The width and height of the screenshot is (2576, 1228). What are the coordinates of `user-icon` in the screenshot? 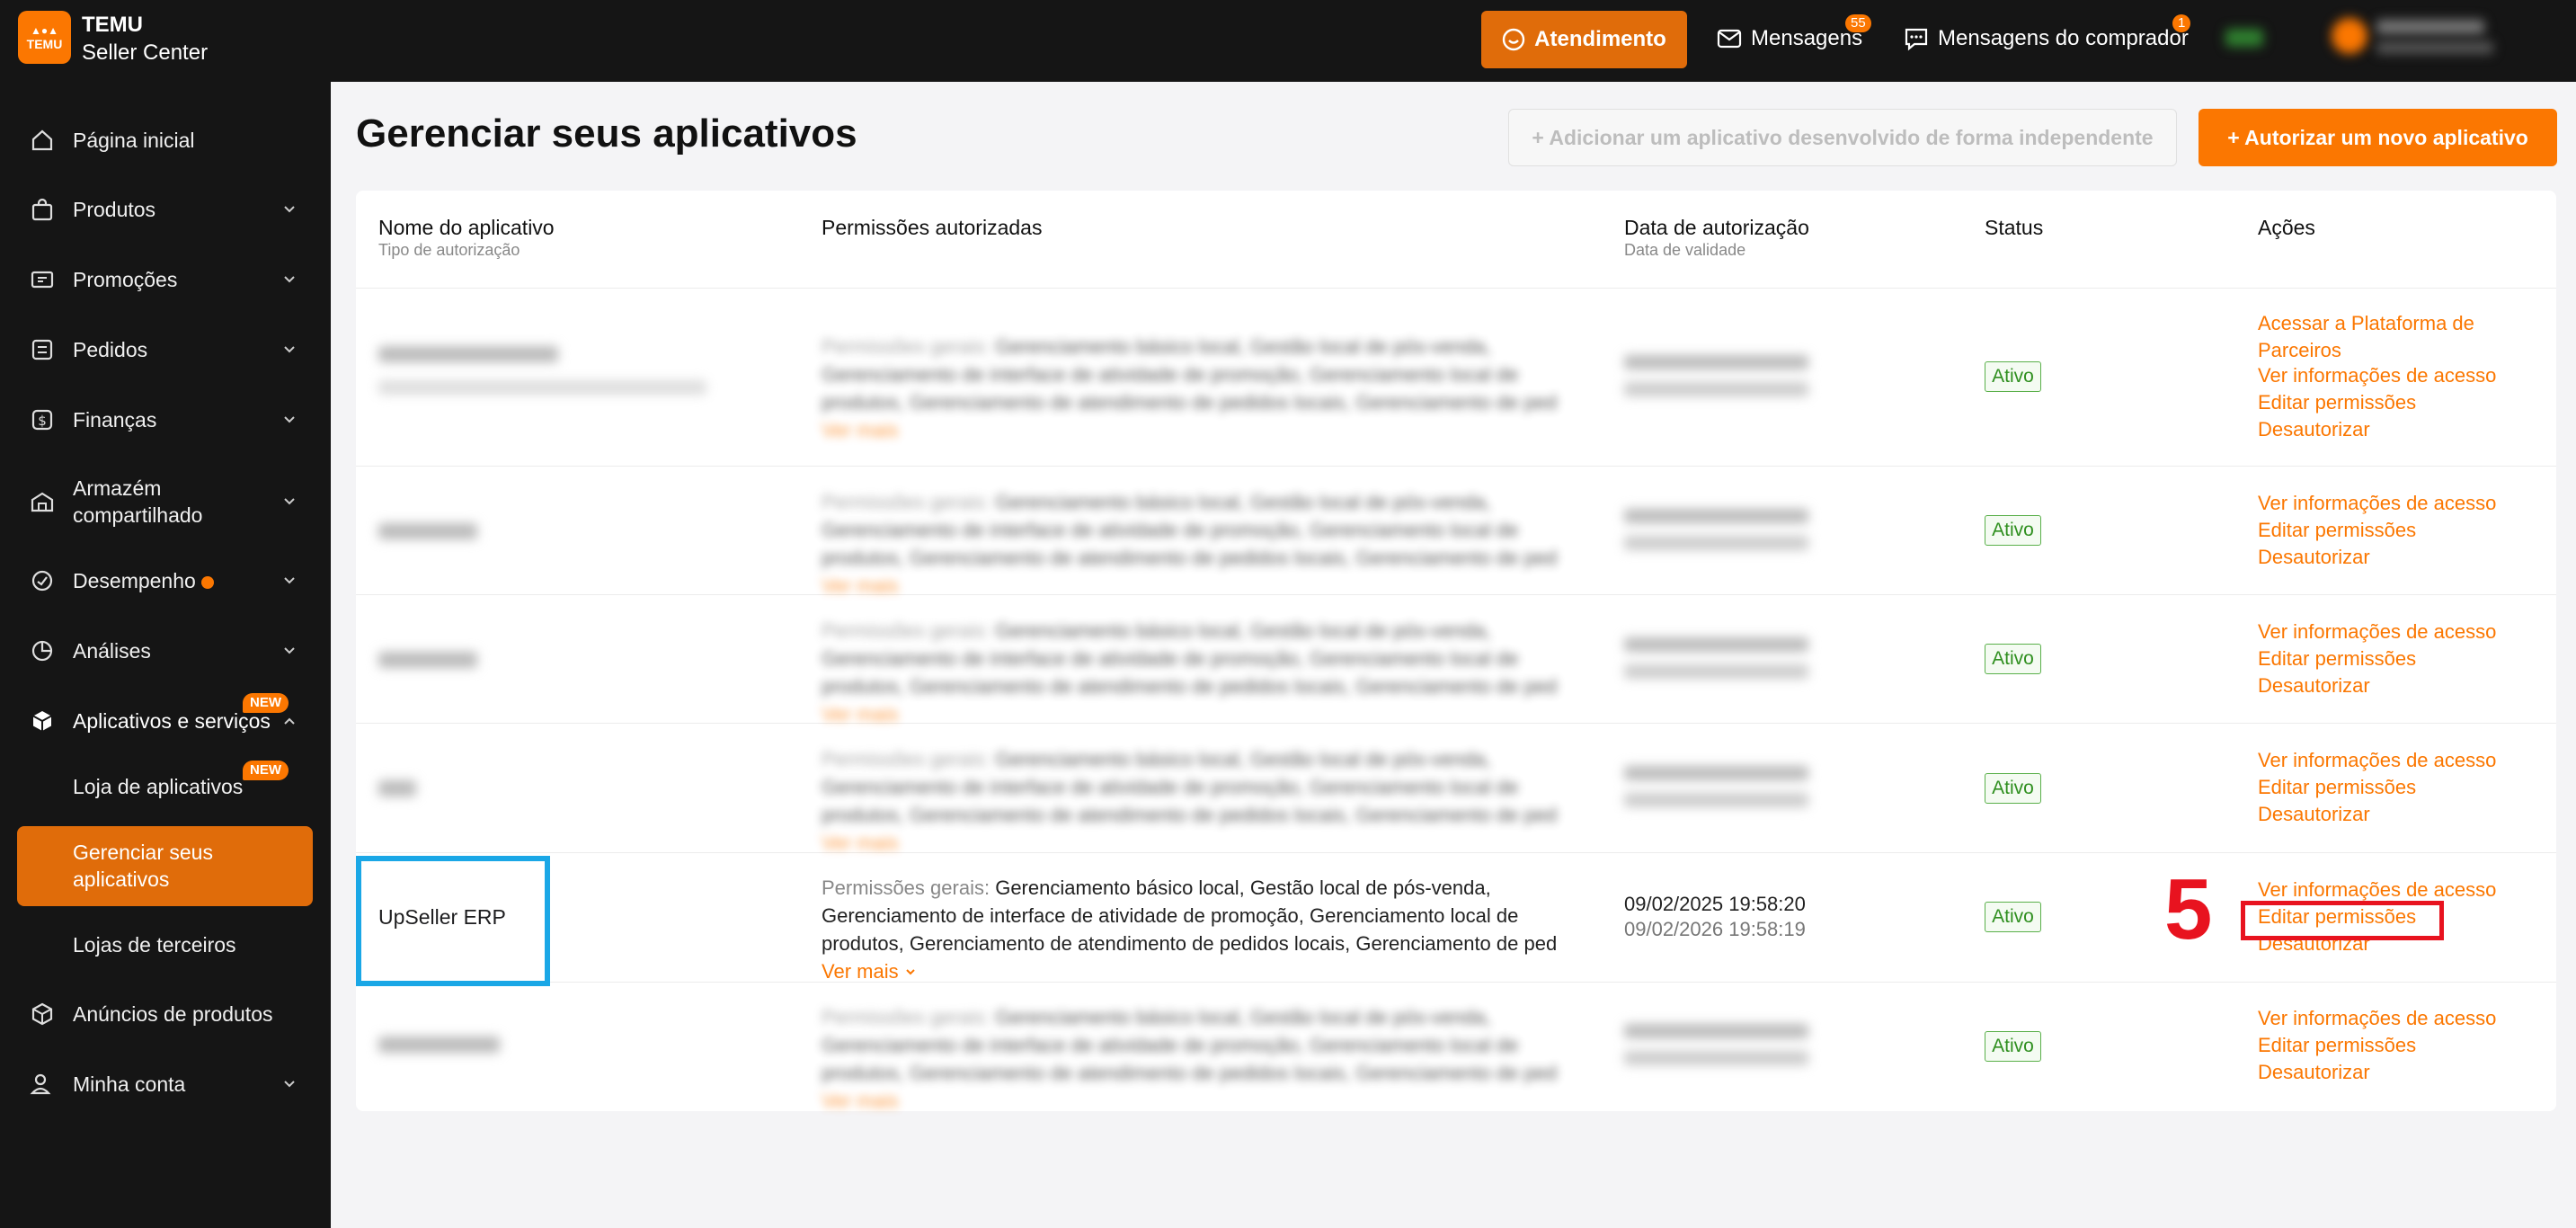 It's located at (42, 1084).